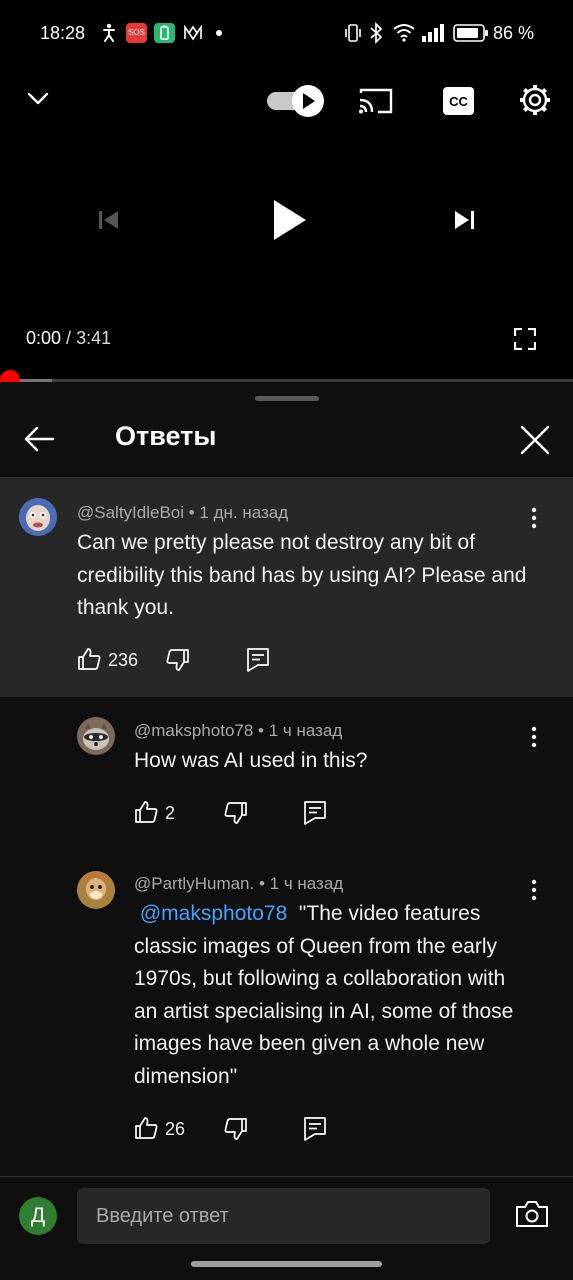 This screenshot has height=1280, width=573. What do you see at coordinates (287, 398) in the screenshot?
I see `drag-handle` at bounding box center [287, 398].